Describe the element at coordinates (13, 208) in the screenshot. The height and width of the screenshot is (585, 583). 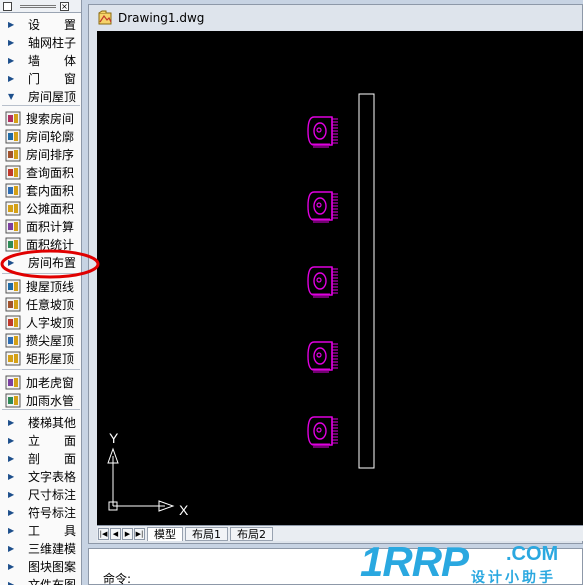
I see `shared-area-icon` at that location.